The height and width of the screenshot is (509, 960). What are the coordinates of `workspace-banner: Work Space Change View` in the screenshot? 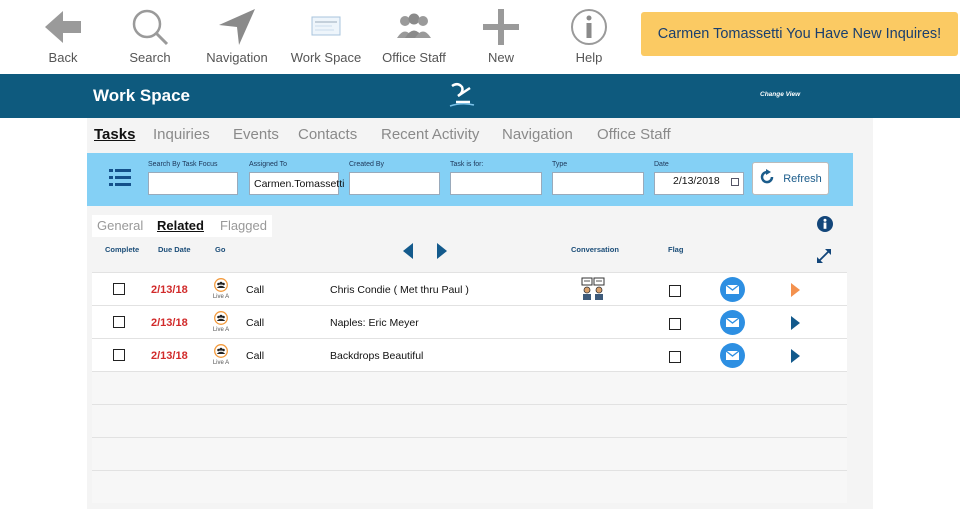 It's located at (480, 96).